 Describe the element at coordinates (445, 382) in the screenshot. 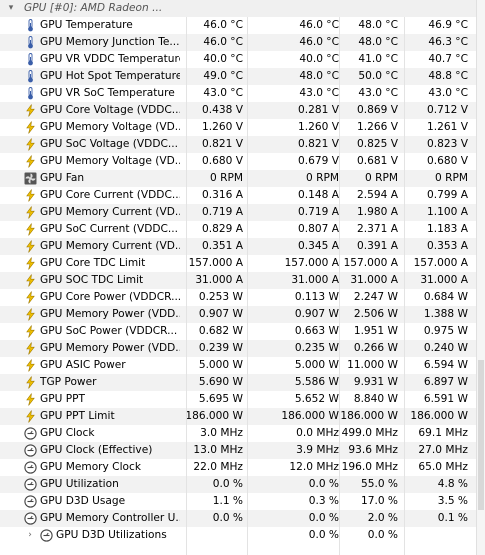

I see `average-value: 6.897 W` at that location.